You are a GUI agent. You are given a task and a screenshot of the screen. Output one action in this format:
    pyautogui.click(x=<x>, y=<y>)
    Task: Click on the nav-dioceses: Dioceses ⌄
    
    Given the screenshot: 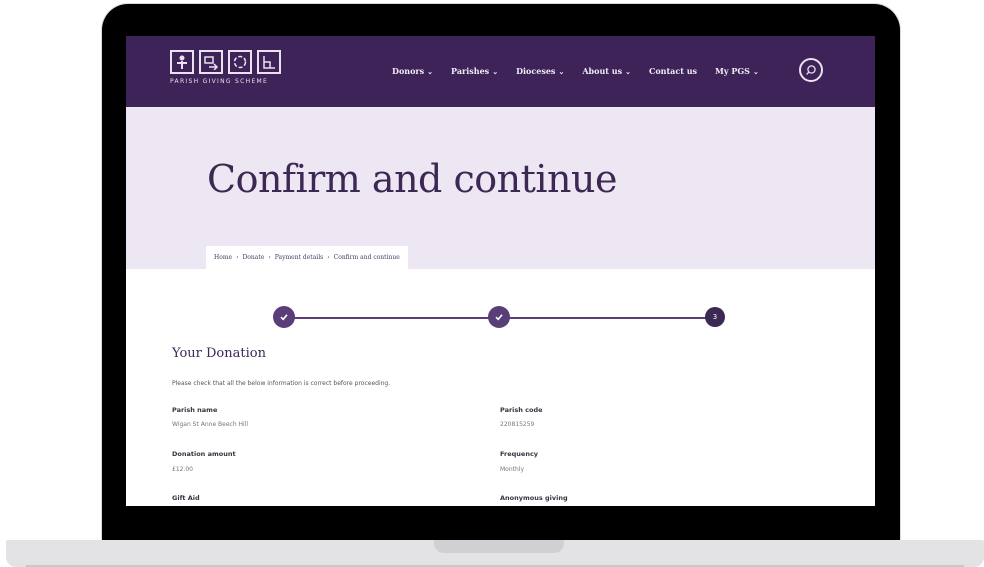 What is the action you would take?
    pyautogui.click(x=540, y=71)
    